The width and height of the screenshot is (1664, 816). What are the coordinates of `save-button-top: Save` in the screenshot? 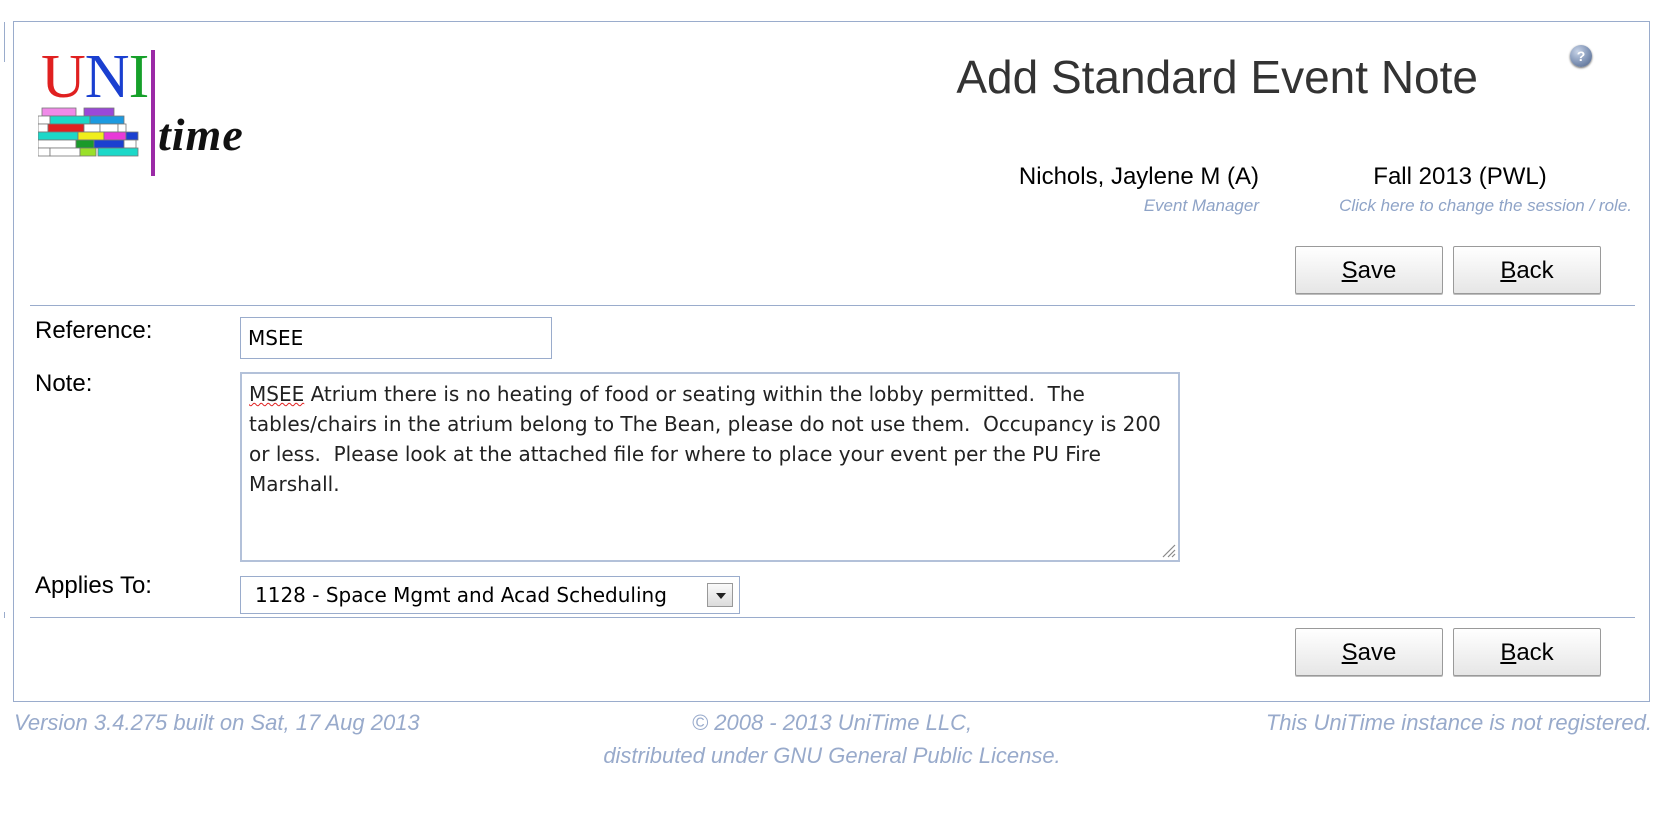 It's located at (1369, 270).